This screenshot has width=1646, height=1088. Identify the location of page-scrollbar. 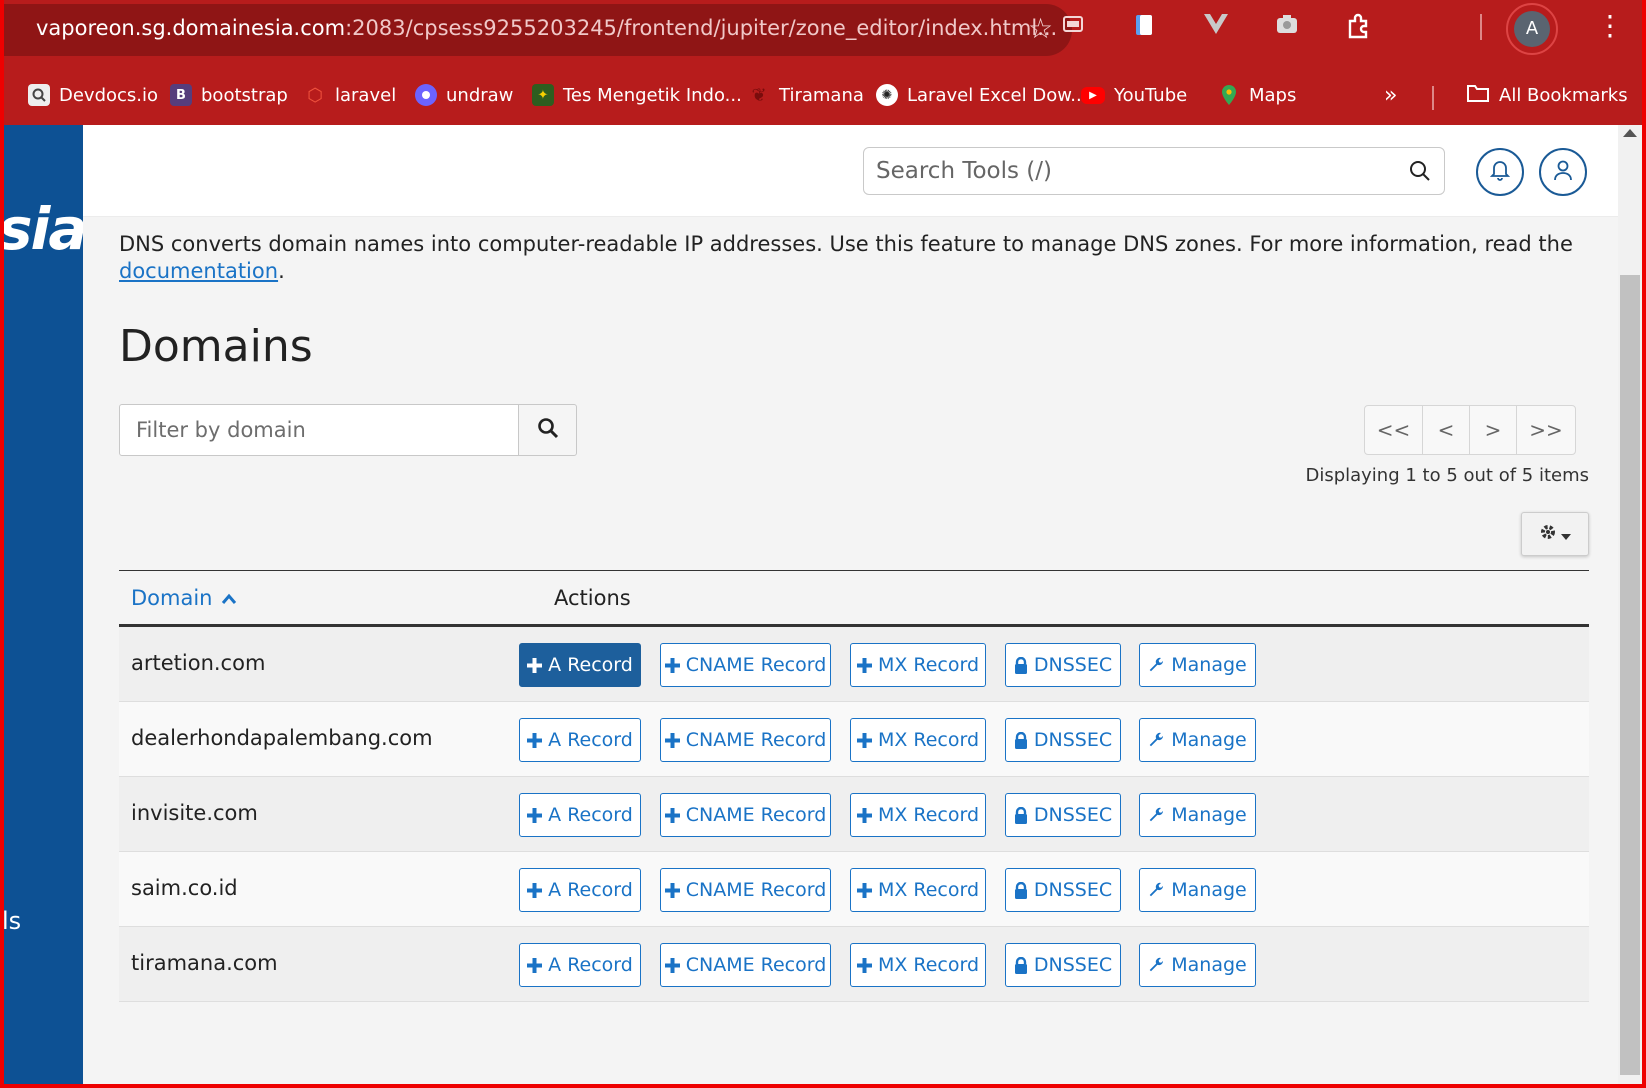
(1630, 604).